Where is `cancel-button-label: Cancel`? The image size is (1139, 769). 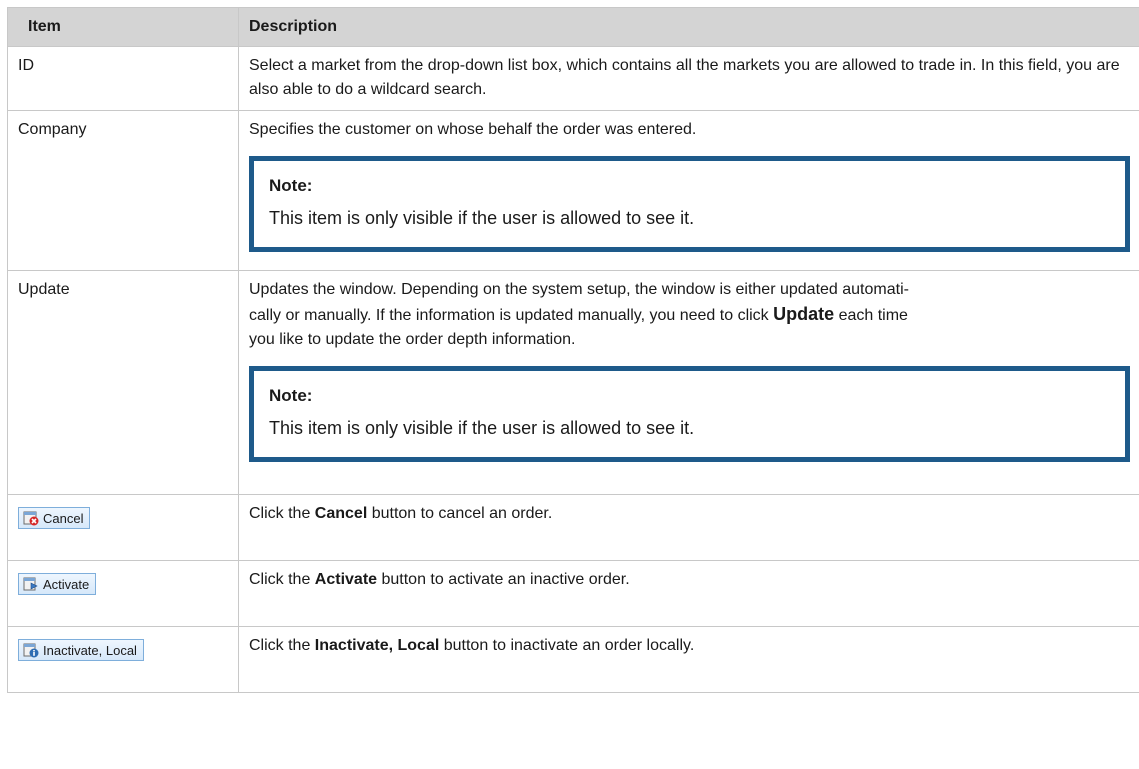
cancel-button-label: Cancel is located at coordinates (63, 518).